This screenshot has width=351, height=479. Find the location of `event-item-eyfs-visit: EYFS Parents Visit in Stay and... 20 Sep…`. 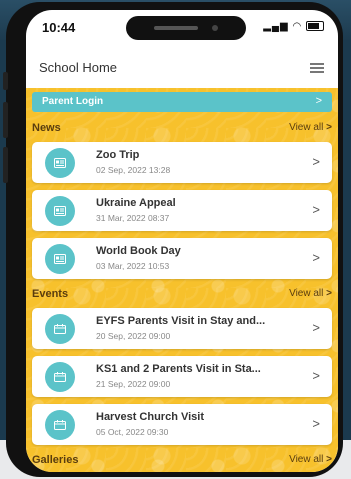

event-item-eyfs-visit: EYFS Parents Visit in Stay and... 20 Sep… is located at coordinates (182, 328).